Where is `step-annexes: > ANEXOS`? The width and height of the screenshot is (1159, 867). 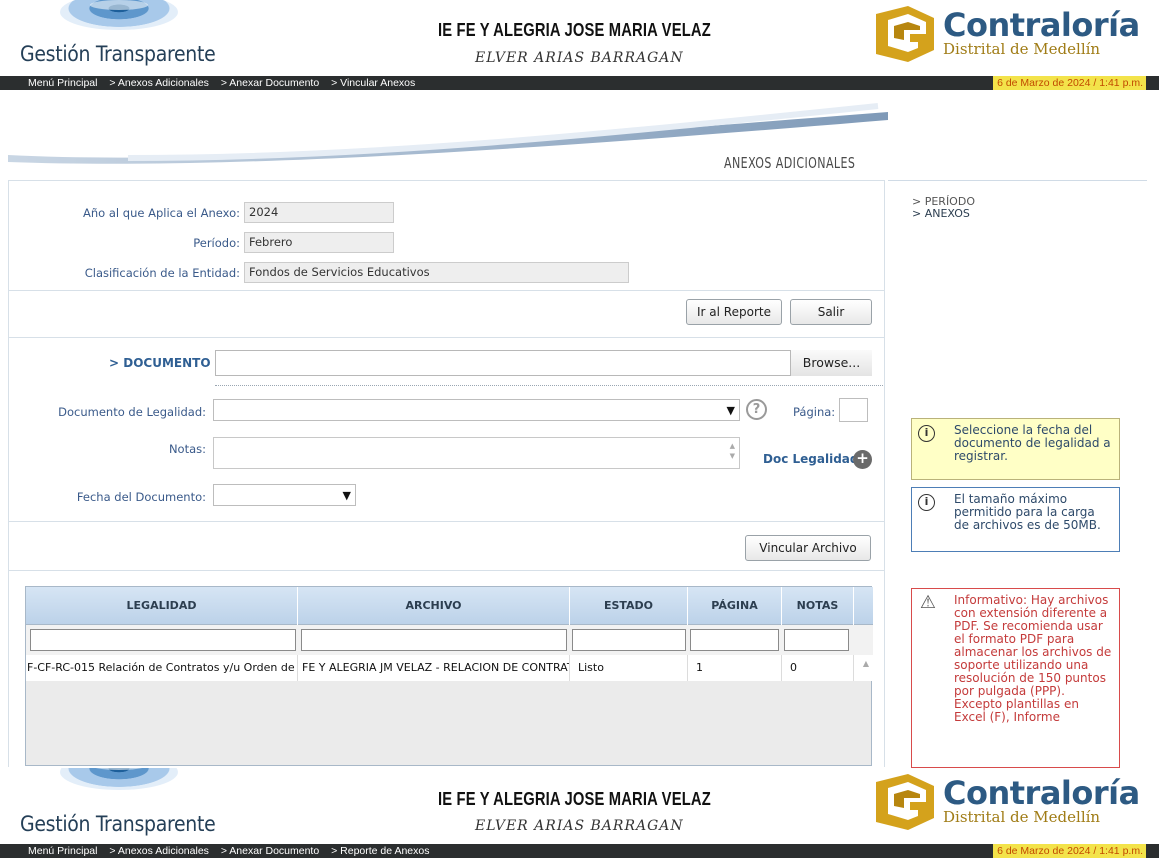
step-annexes: > ANEXOS is located at coordinates (943, 214).